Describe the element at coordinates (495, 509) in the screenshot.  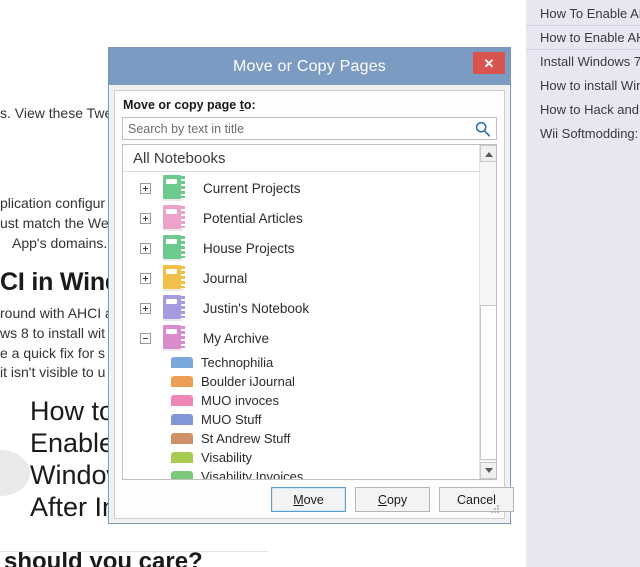
I see `resize-grip` at that location.